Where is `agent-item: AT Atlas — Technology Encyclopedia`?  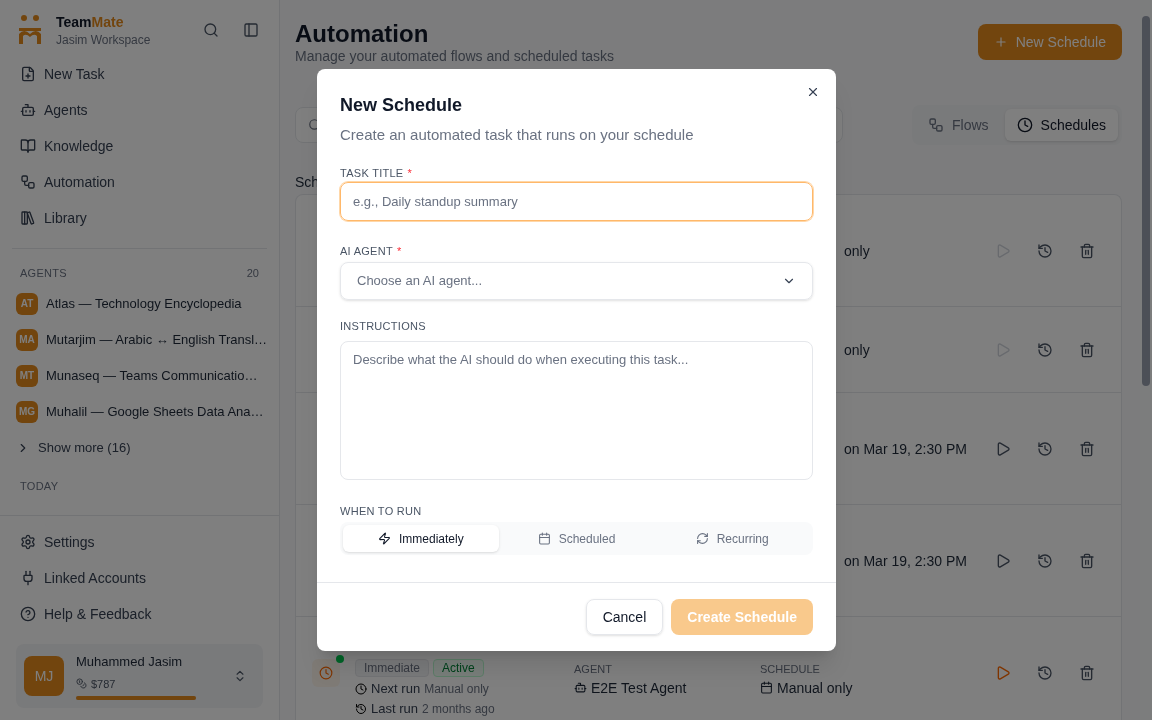
agent-item: AT Atlas — Technology Encyclopedia is located at coordinates (139, 303).